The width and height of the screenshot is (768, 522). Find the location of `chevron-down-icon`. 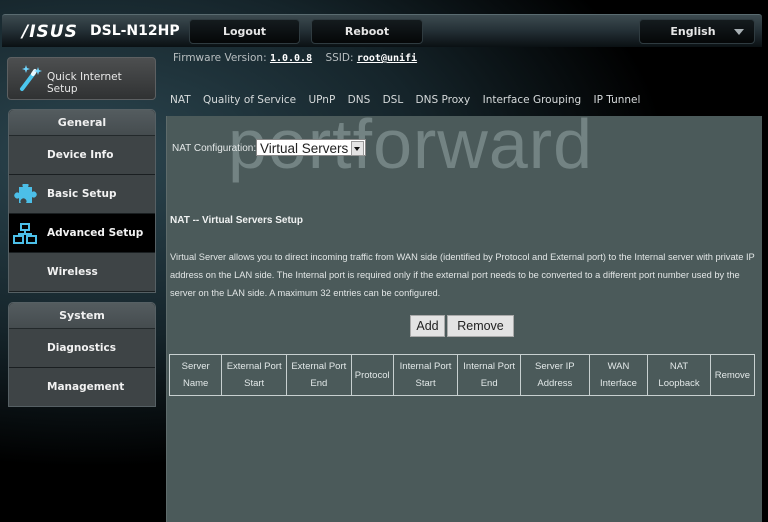

chevron-down-icon is located at coordinates (739, 32).